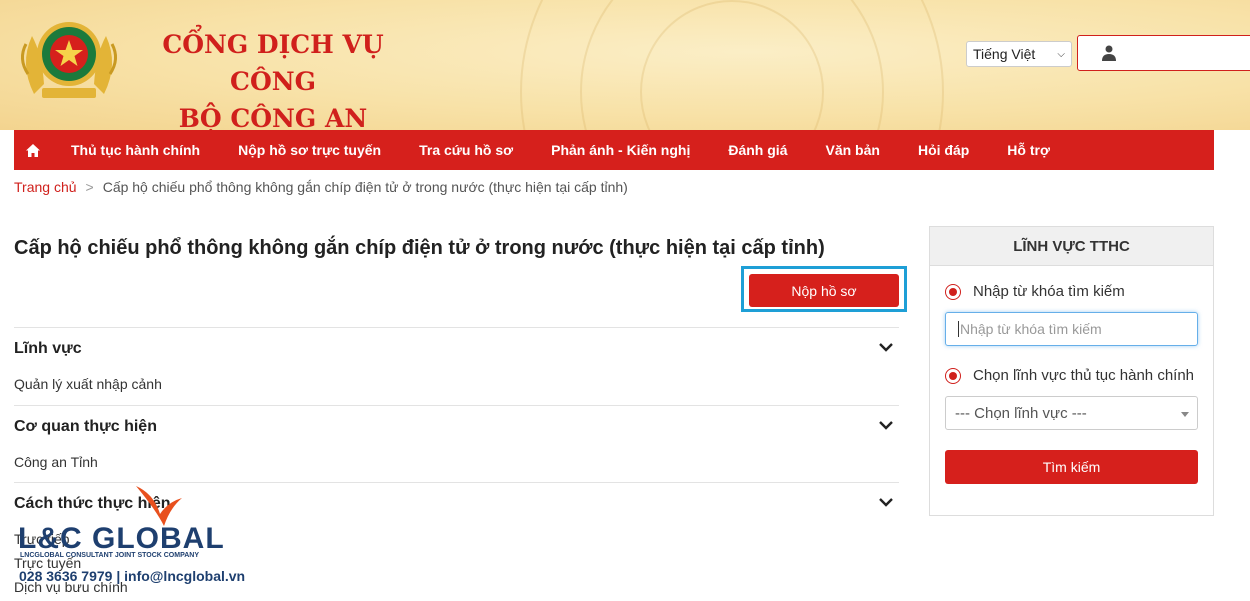 The height and width of the screenshot is (601, 1250). What do you see at coordinates (1004, 54) in the screenshot?
I see `language-value: Tiếng Việt` at bounding box center [1004, 54].